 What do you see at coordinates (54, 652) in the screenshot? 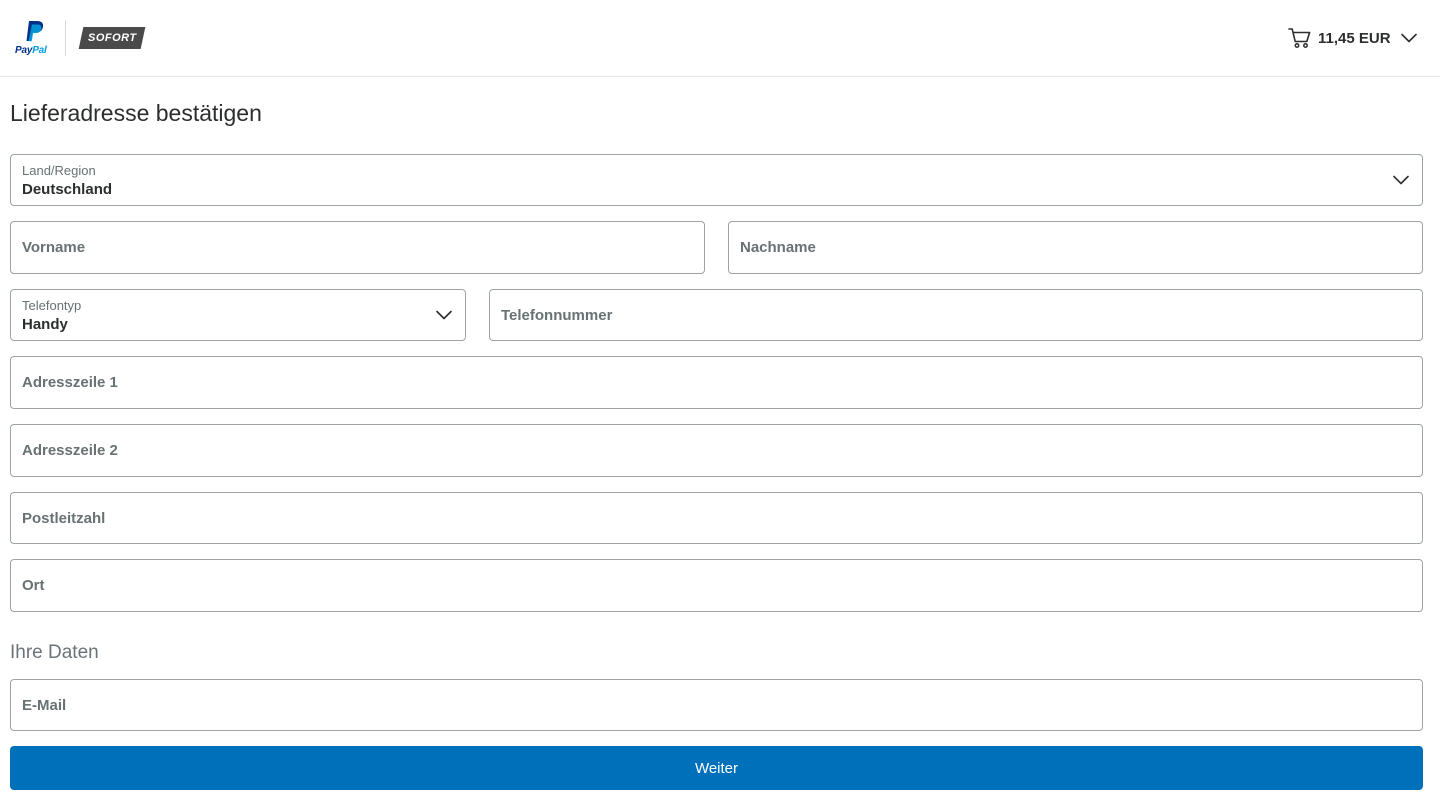
I see `your-data-heading: Ihre Daten` at bounding box center [54, 652].